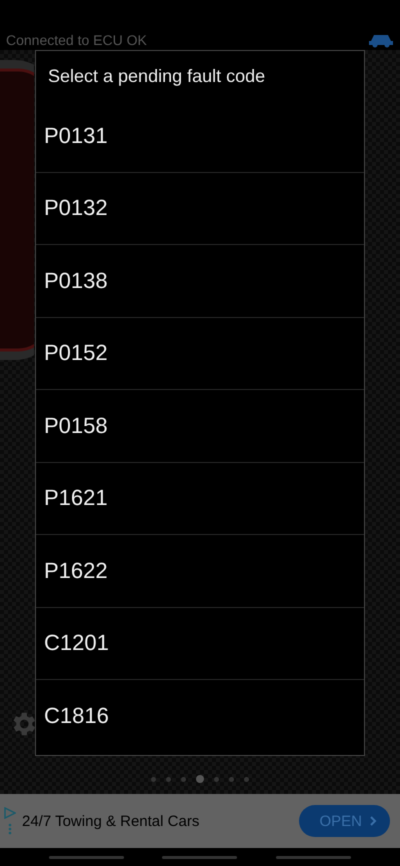 The width and height of the screenshot is (400, 866). What do you see at coordinates (381, 40) in the screenshot?
I see `car-icon` at bounding box center [381, 40].